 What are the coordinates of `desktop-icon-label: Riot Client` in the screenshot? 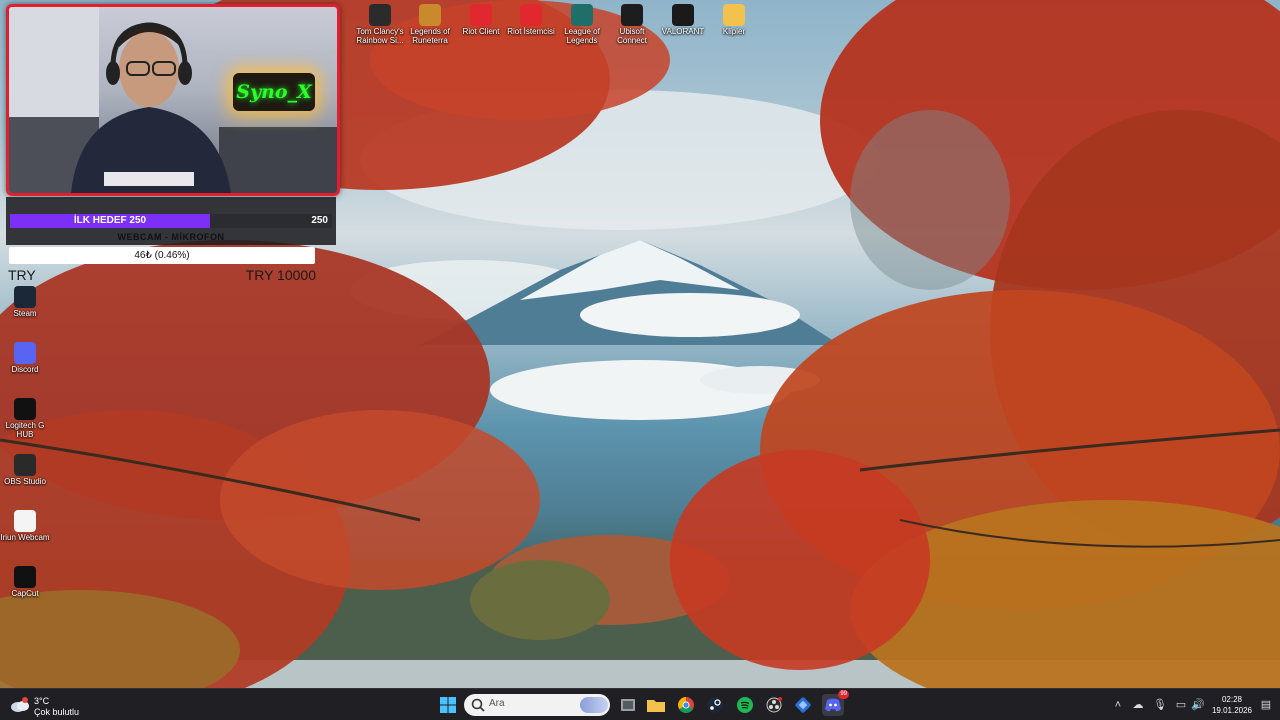 It's located at (481, 31).